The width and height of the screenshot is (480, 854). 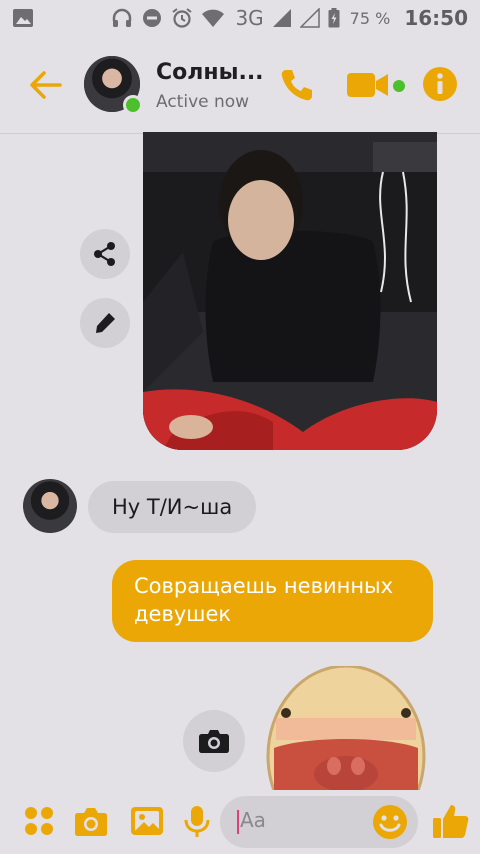 I want to click on edit-button, so click(x=105, y=323).